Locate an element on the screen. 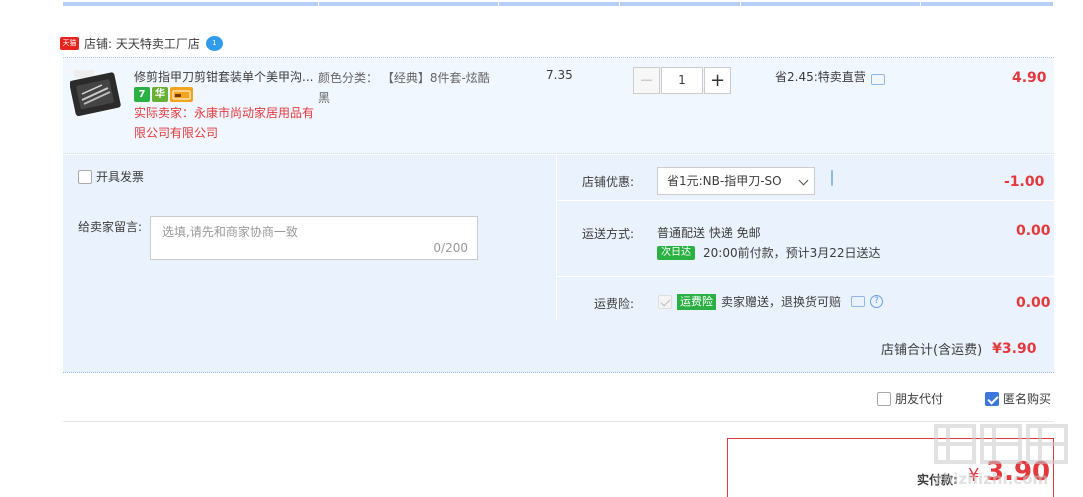  friend-pay-checkbox is located at coordinates (884, 398).